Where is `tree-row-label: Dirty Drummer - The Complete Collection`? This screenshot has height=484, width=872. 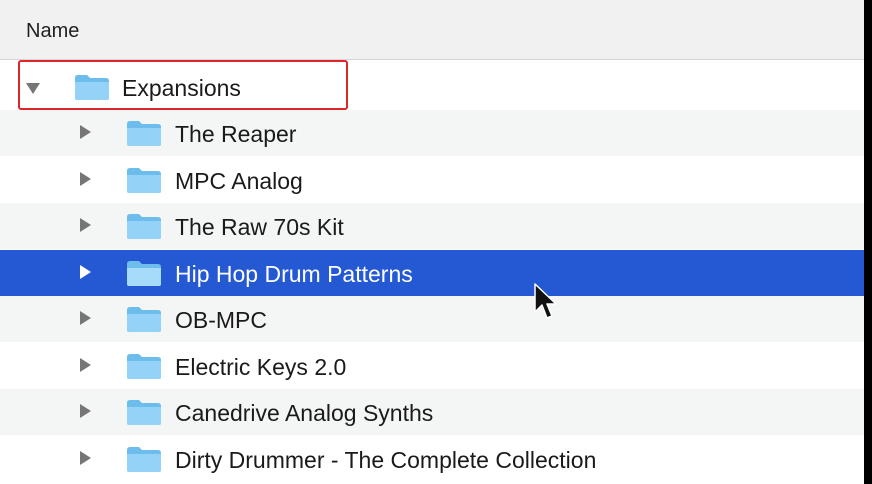 tree-row-label: Dirty Drummer - The Complete Collection is located at coordinates (386, 460).